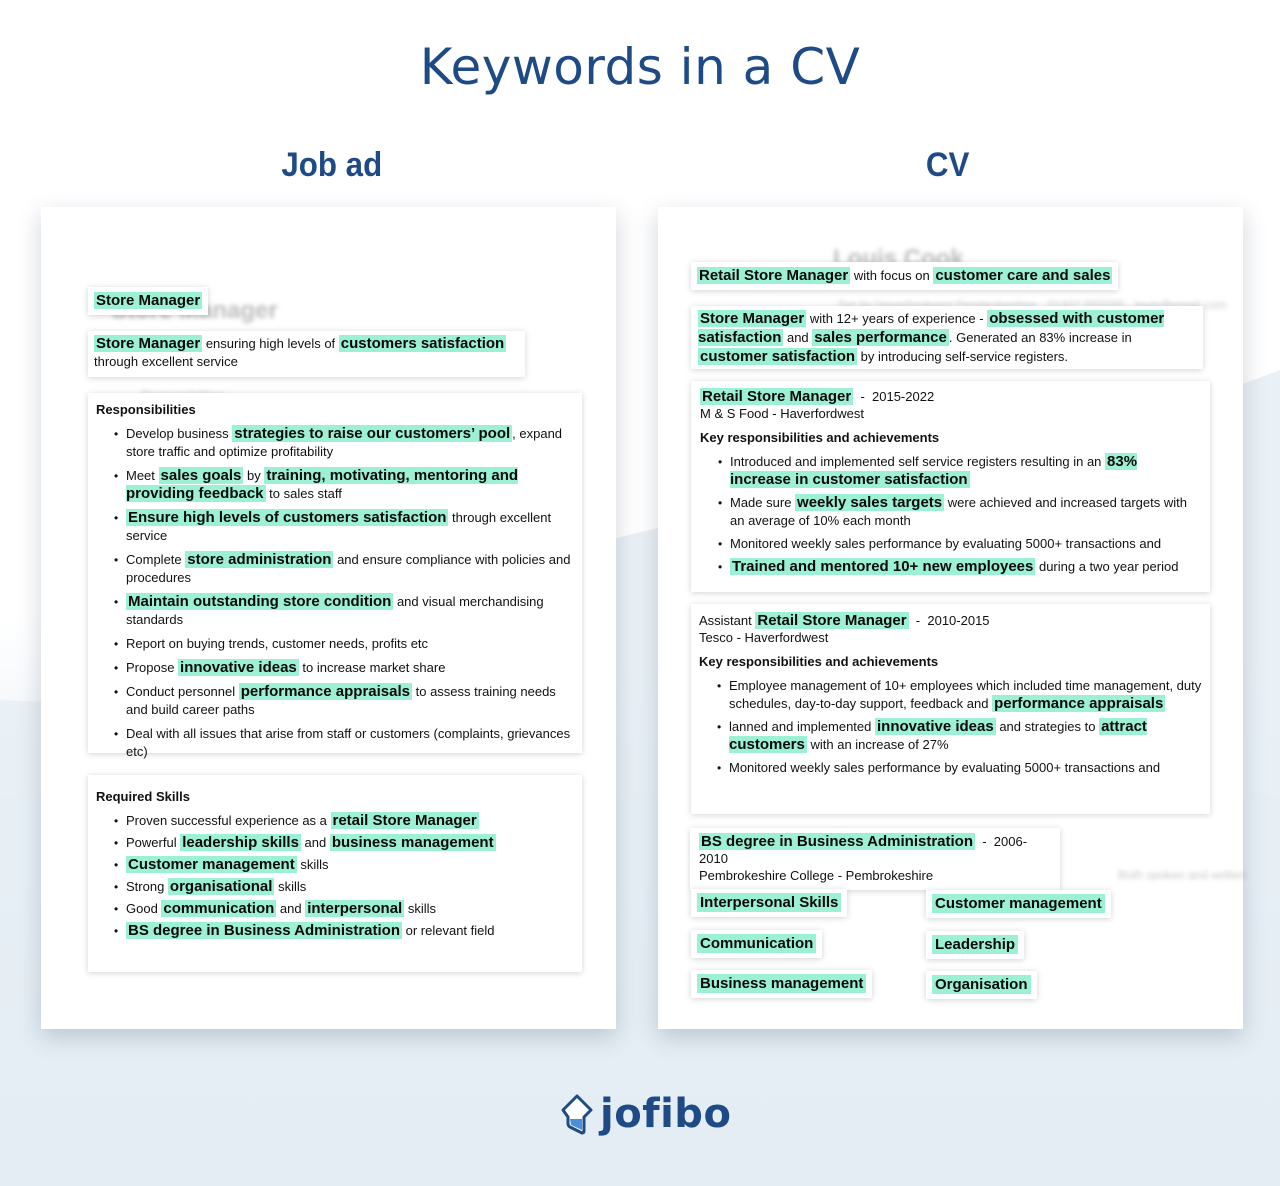  Describe the element at coordinates (228, 820) in the screenshot. I see `text: Proven successful experience as a` at that location.